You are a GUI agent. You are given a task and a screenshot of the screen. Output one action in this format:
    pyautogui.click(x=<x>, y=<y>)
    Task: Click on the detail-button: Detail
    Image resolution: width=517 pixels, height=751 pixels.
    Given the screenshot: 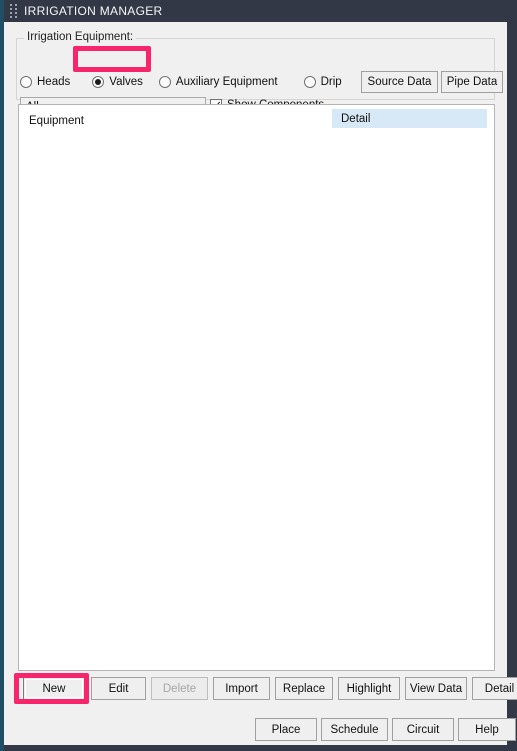 What is the action you would take?
    pyautogui.click(x=494, y=688)
    